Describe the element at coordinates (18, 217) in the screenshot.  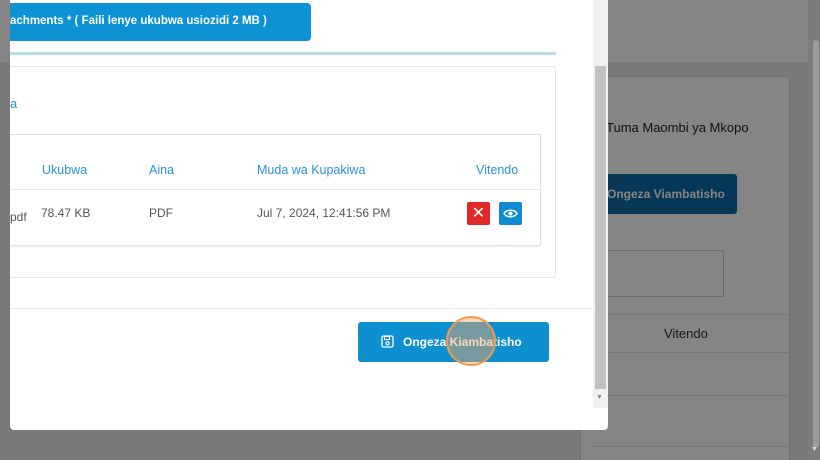
I see `file-name-cell: pdf` at that location.